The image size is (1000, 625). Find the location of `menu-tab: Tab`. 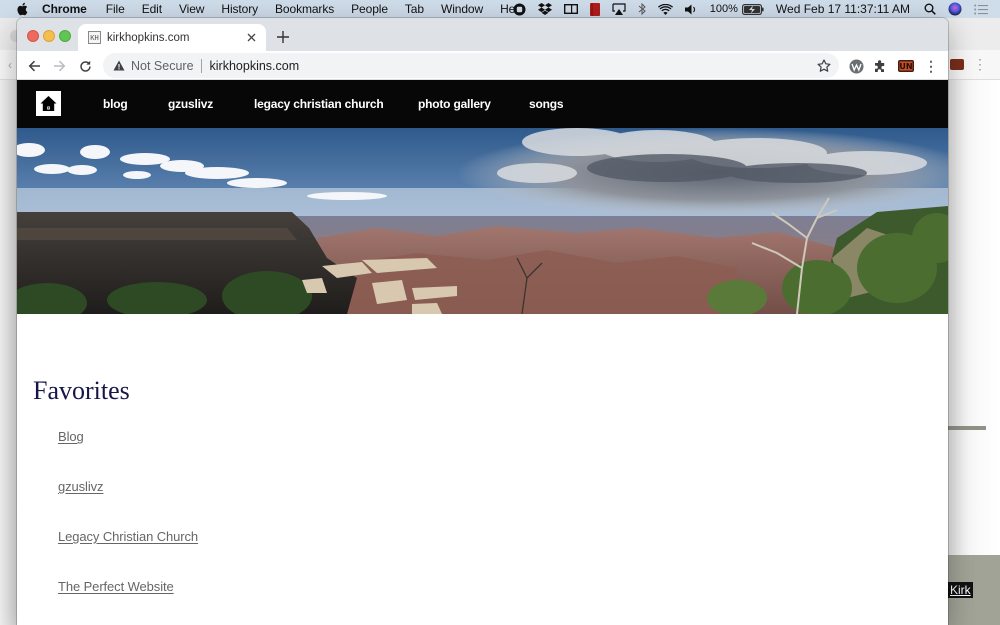

menu-tab: Tab is located at coordinates (414, 9).